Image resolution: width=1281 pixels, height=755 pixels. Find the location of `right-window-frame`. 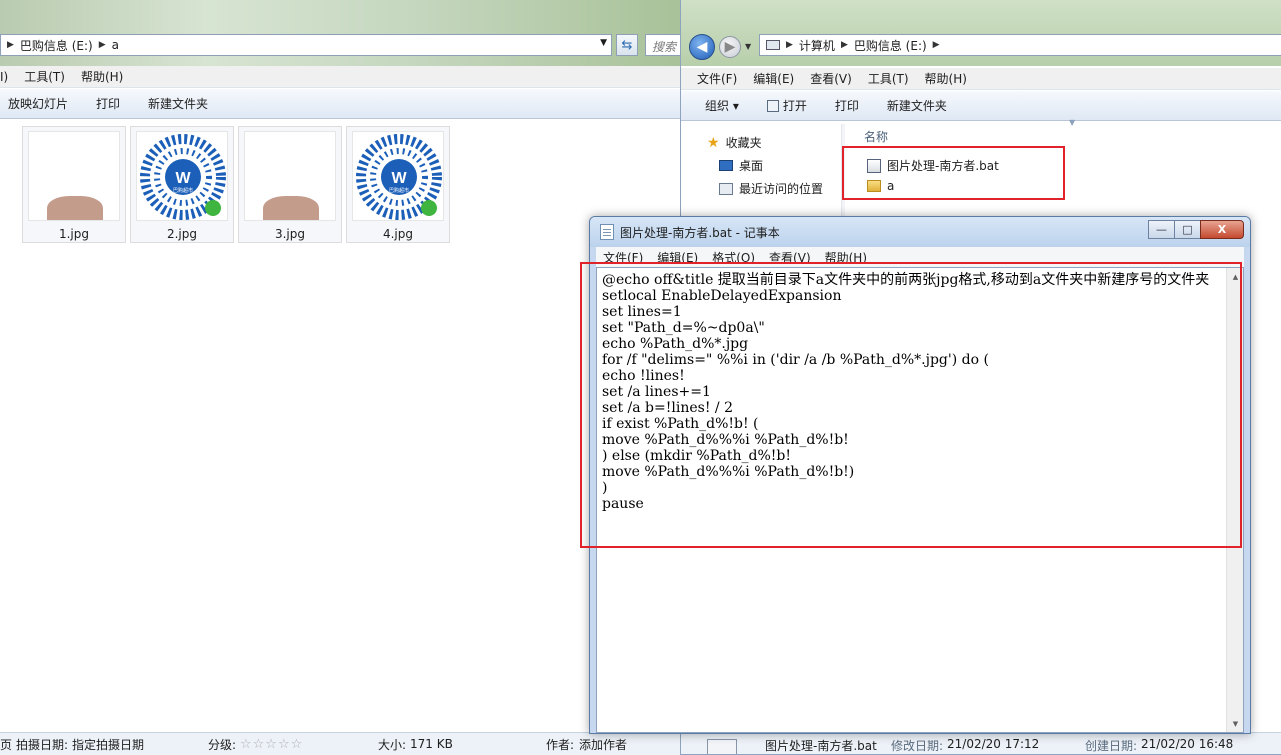

right-window-frame is located at coordinates (981, 33).